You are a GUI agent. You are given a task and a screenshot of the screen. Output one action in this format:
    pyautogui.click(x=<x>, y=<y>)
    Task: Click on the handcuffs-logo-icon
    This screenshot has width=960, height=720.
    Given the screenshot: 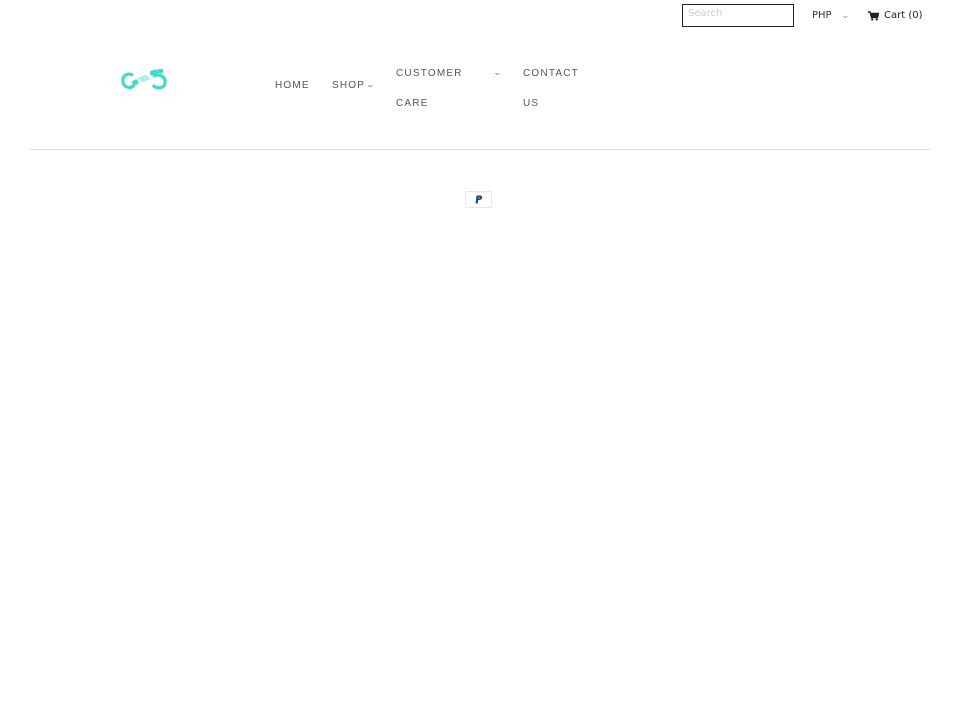 What is the action you would take?
    pyautogui.click(x=144, y=79)
    